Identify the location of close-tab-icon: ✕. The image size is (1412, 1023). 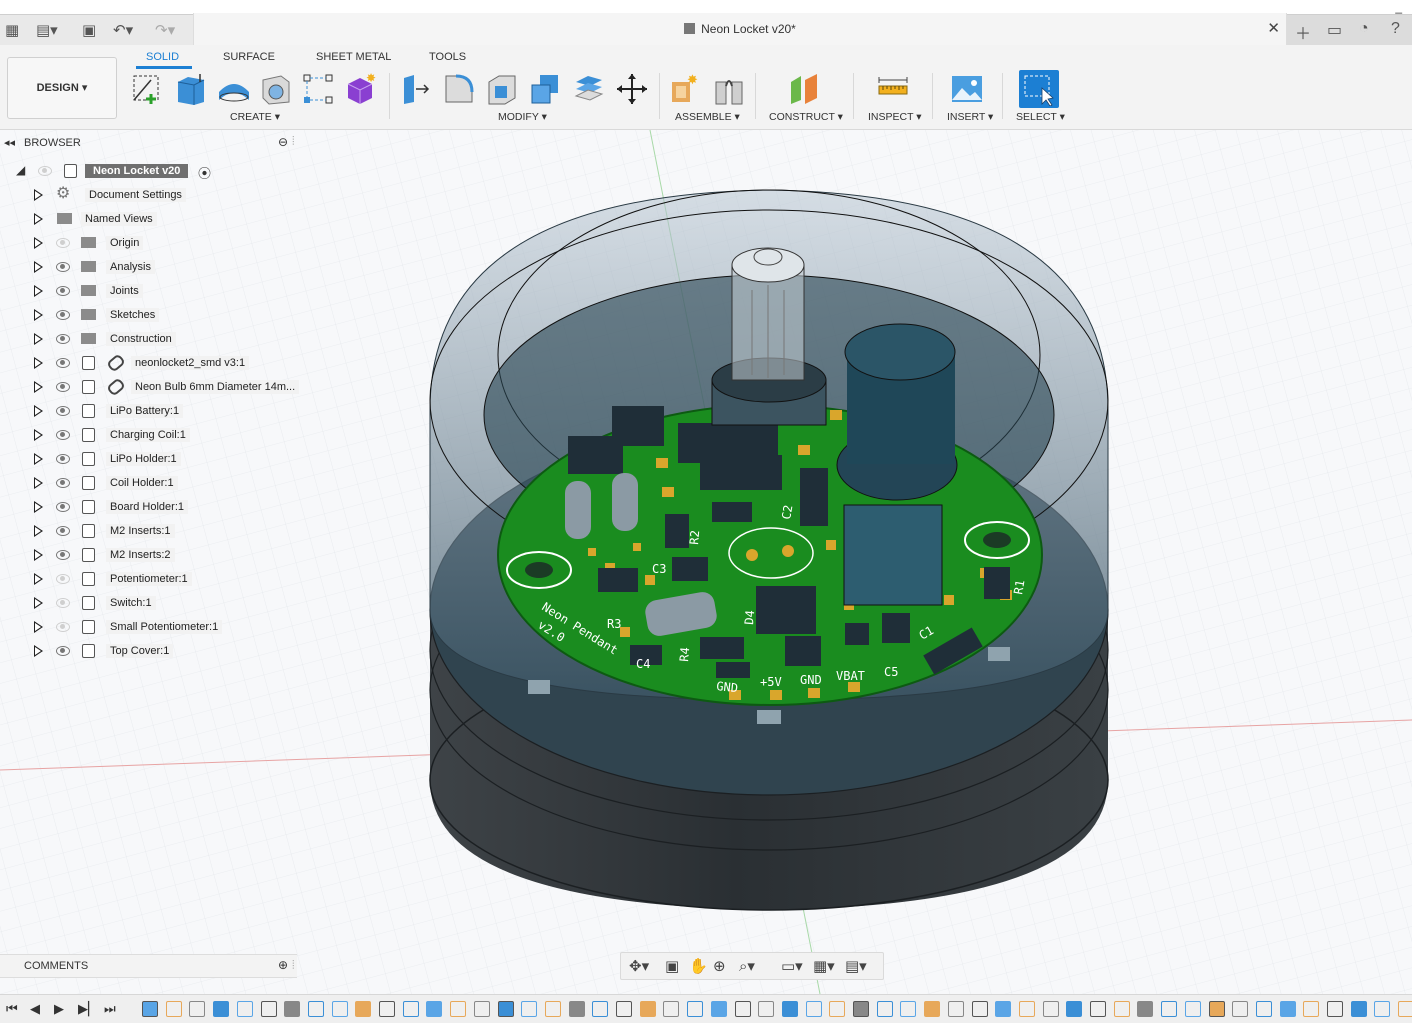
(1273, 28).